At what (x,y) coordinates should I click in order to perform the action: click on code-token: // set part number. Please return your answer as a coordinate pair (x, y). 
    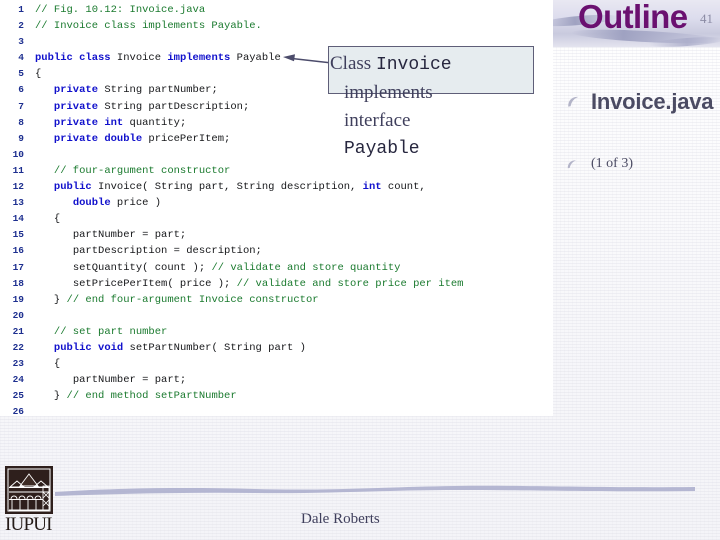
    Looking at the image, I should click on (110, 331).